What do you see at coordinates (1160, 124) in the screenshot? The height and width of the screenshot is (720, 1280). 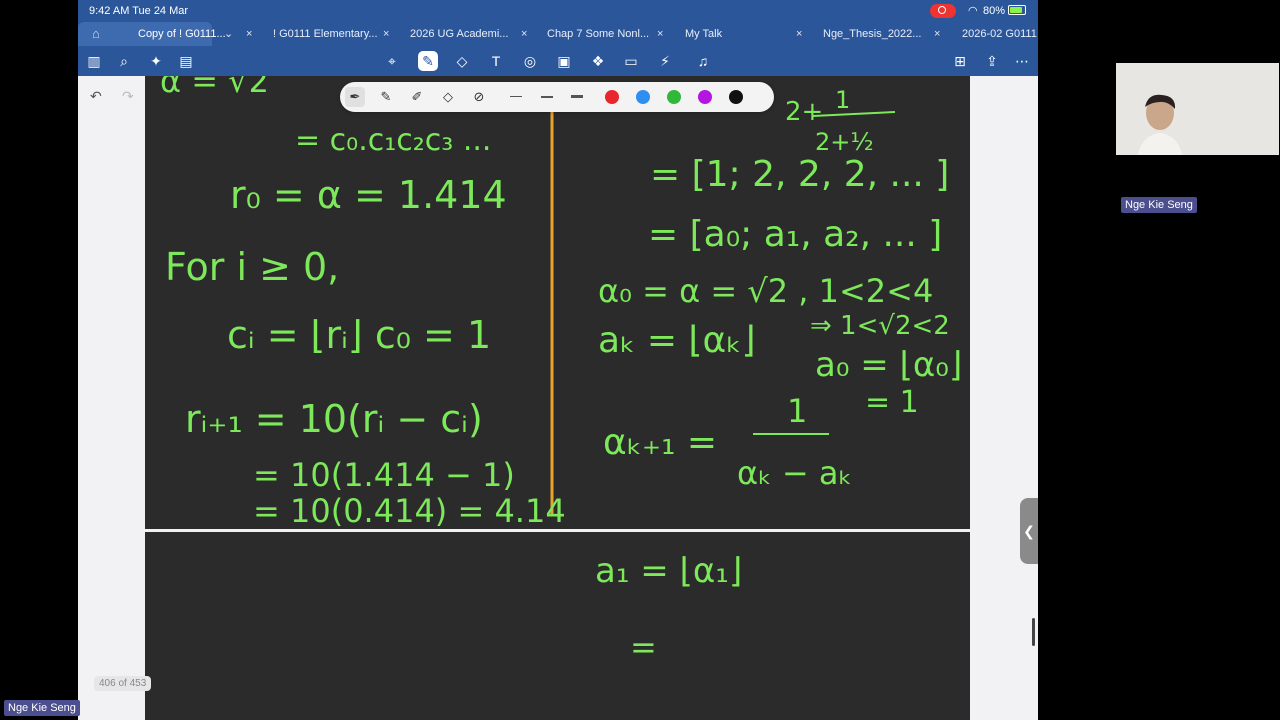 I see `participant-avatar` at bounding box center [1160, 124].